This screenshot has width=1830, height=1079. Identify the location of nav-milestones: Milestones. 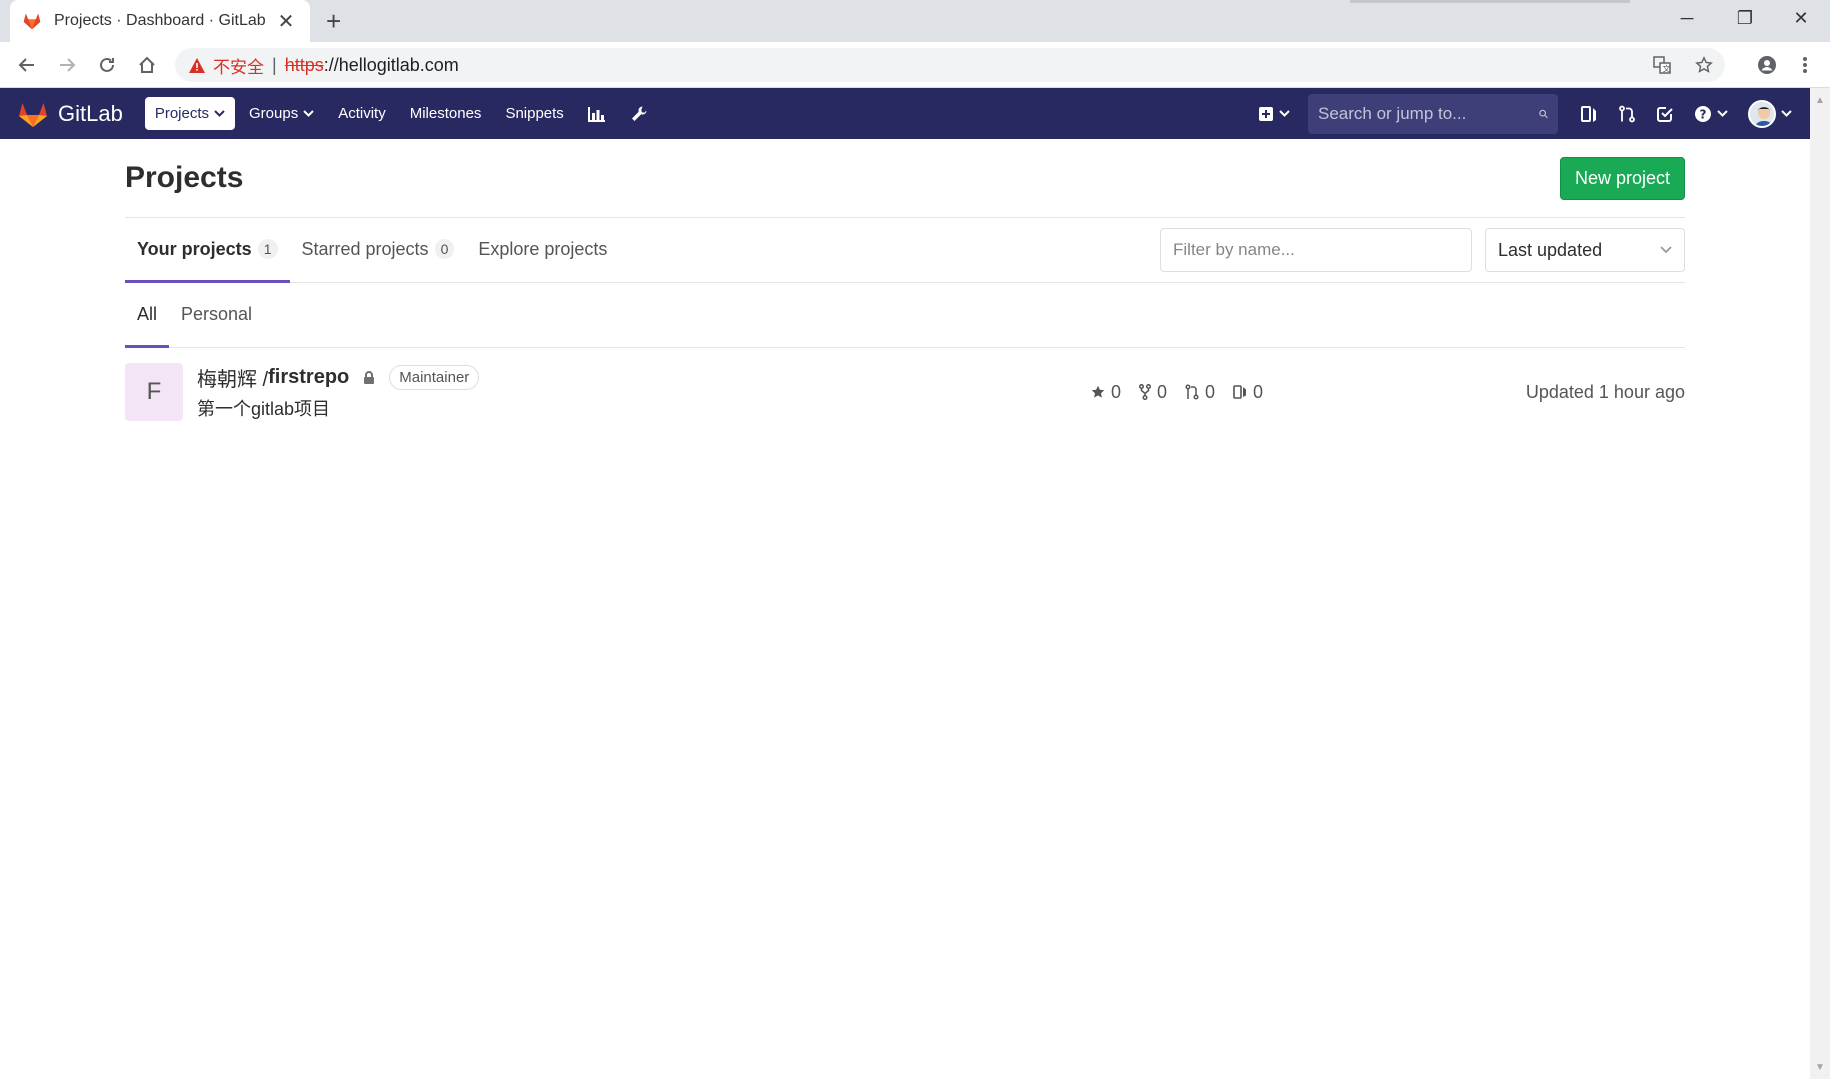
(446, 113).